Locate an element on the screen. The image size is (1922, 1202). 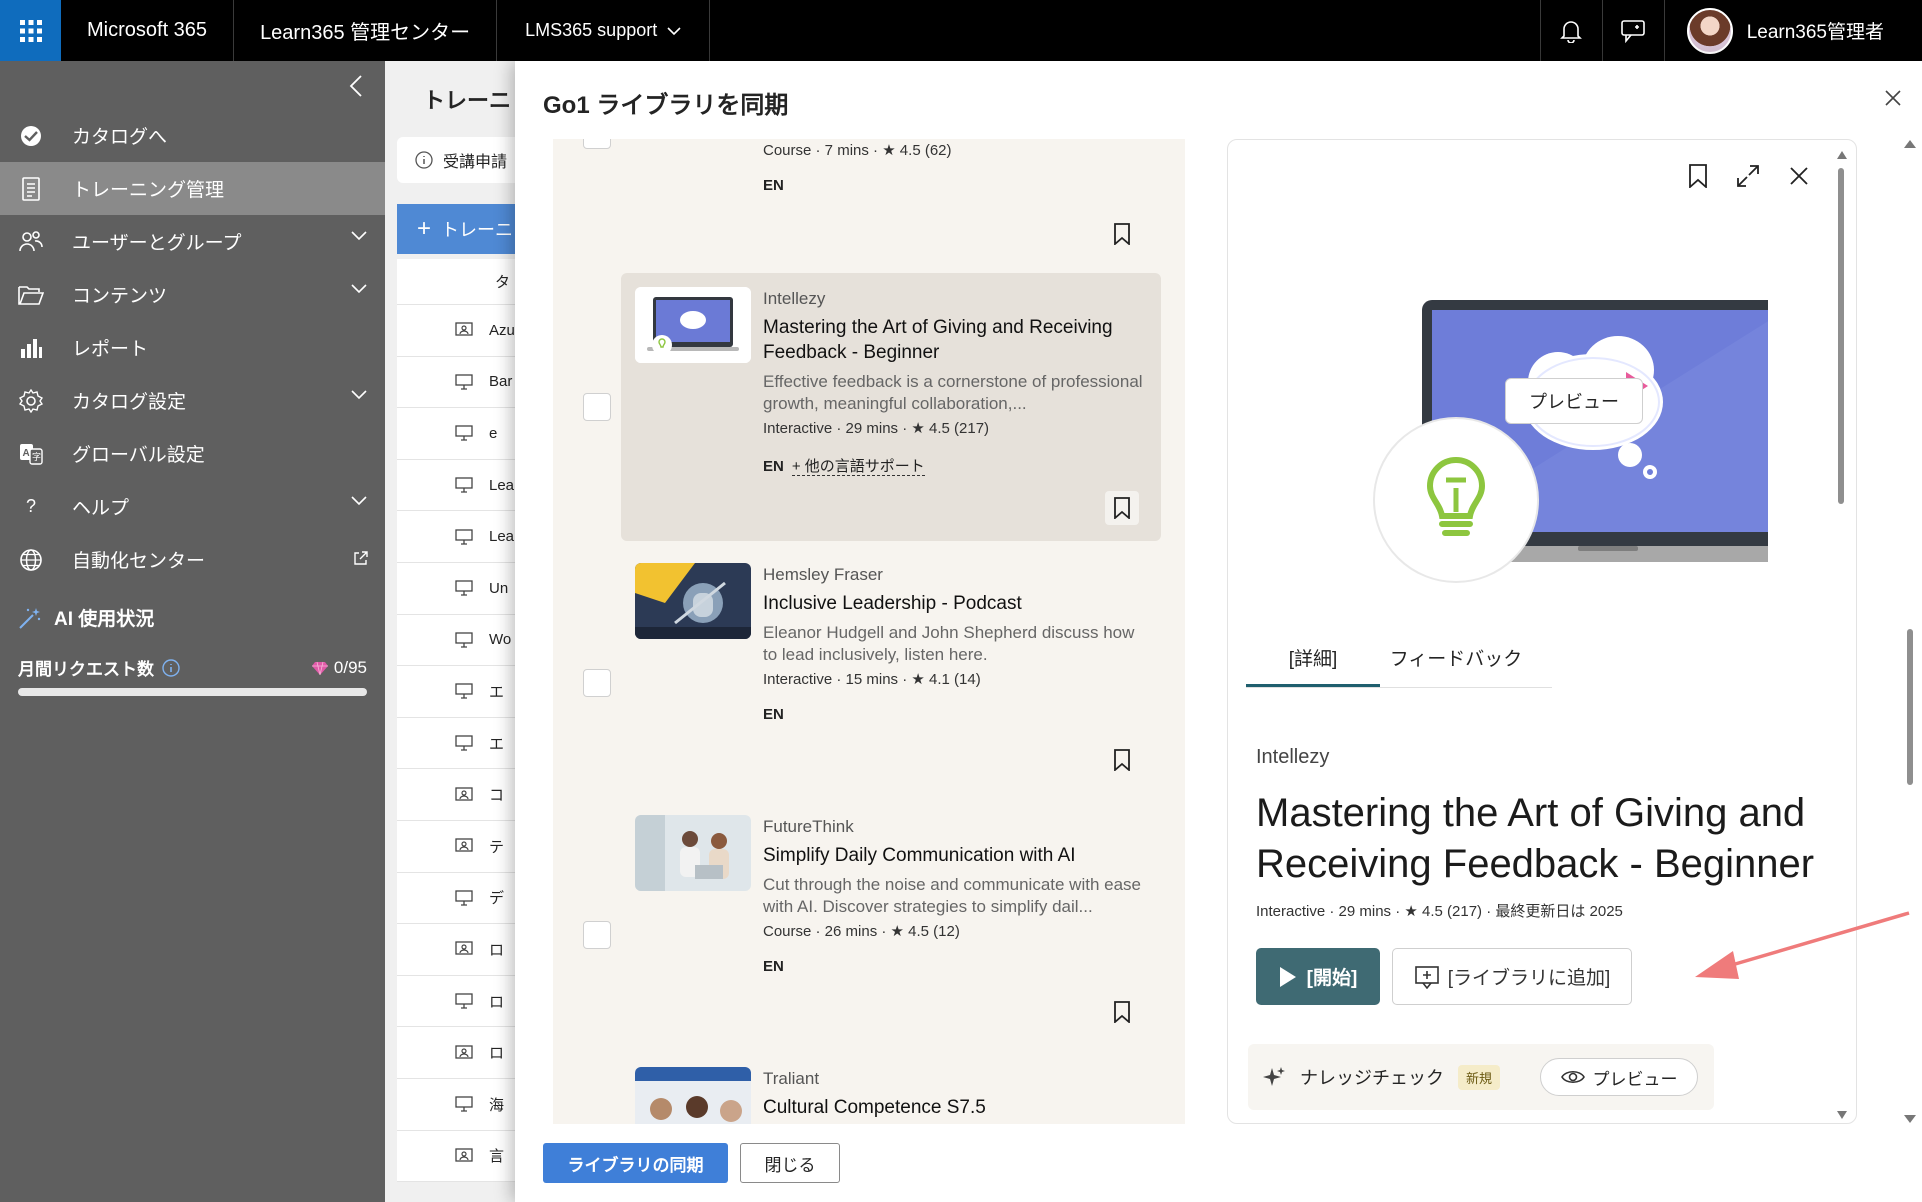
annotation-arrow is located at coordinates (1802, 945).